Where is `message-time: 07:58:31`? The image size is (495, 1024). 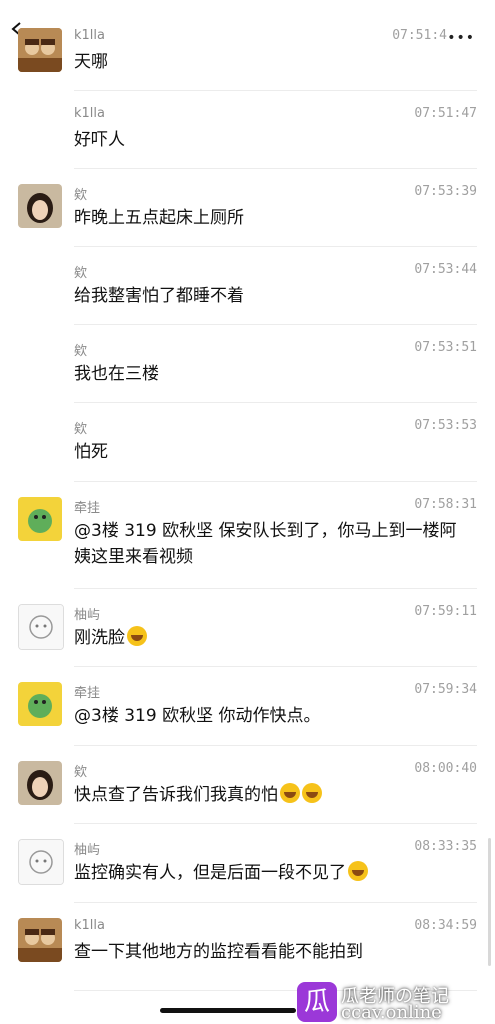
message-time: 07:58:31 is located at coordinates (445, 504).